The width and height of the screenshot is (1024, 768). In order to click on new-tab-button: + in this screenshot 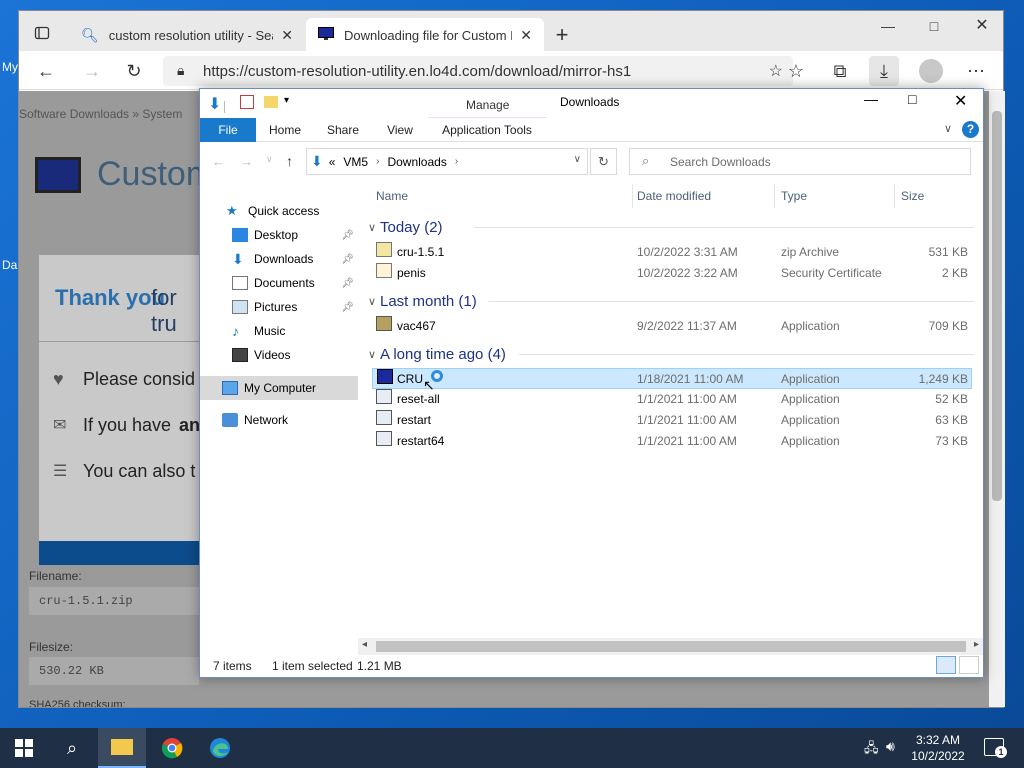, I will do `click(562, 35)`.